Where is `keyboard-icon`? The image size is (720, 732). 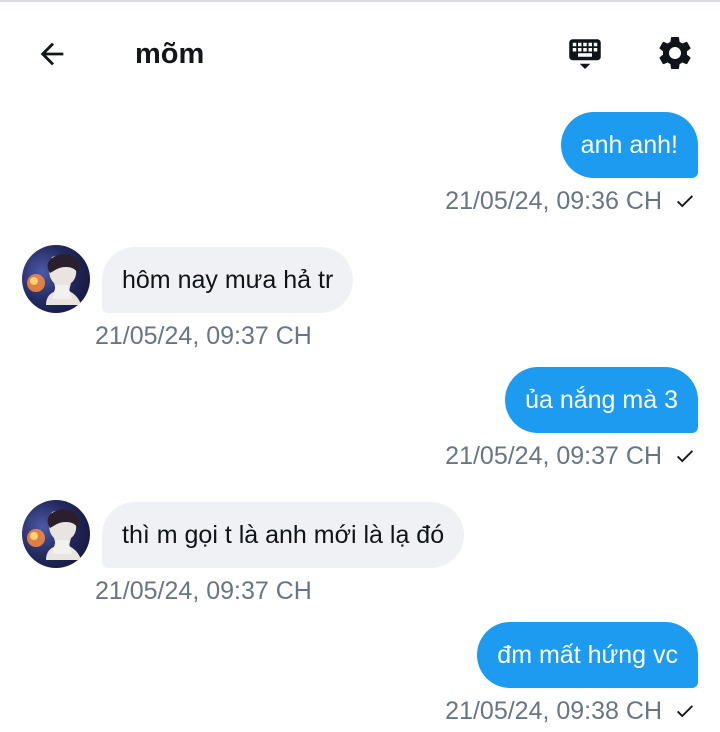
keyboard-icon is located at coordinates (585, 54).